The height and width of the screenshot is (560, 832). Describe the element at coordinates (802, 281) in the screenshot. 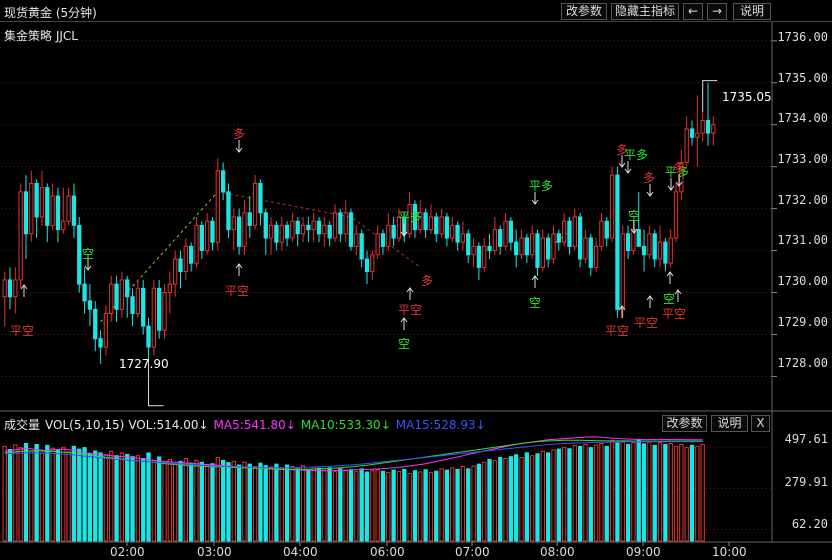

I see `price-tick-1730: 1730.00` at that location.